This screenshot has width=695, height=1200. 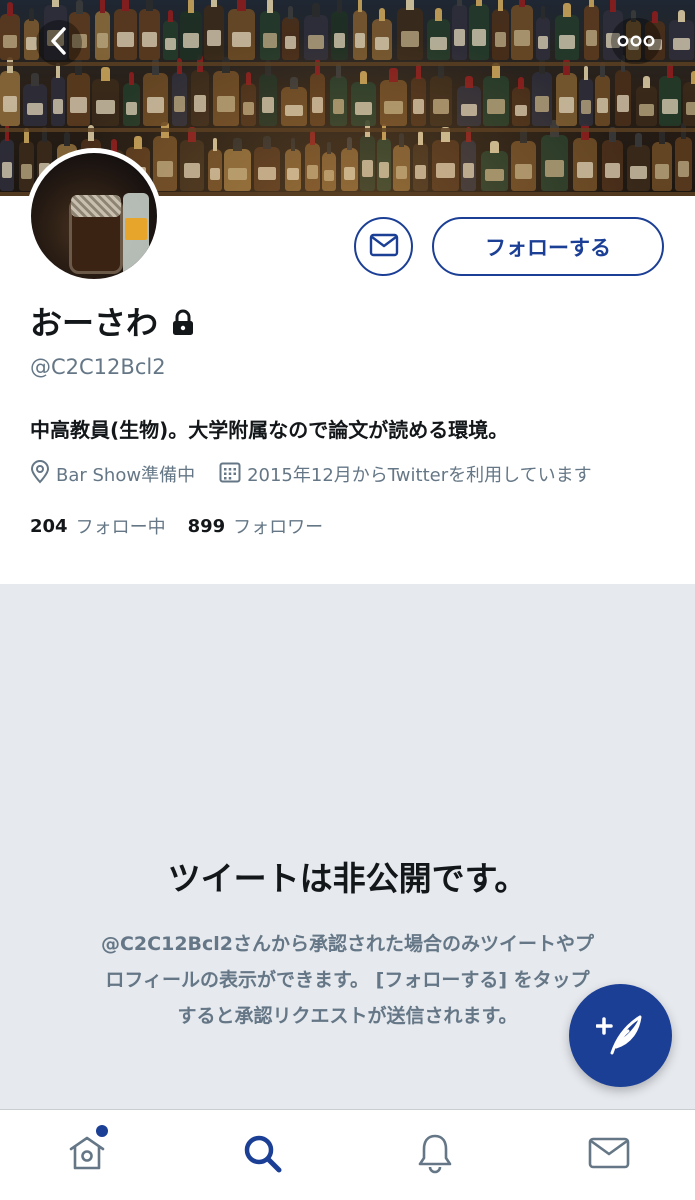 I want to click on tab-messages, so click(x=609, y=1155).